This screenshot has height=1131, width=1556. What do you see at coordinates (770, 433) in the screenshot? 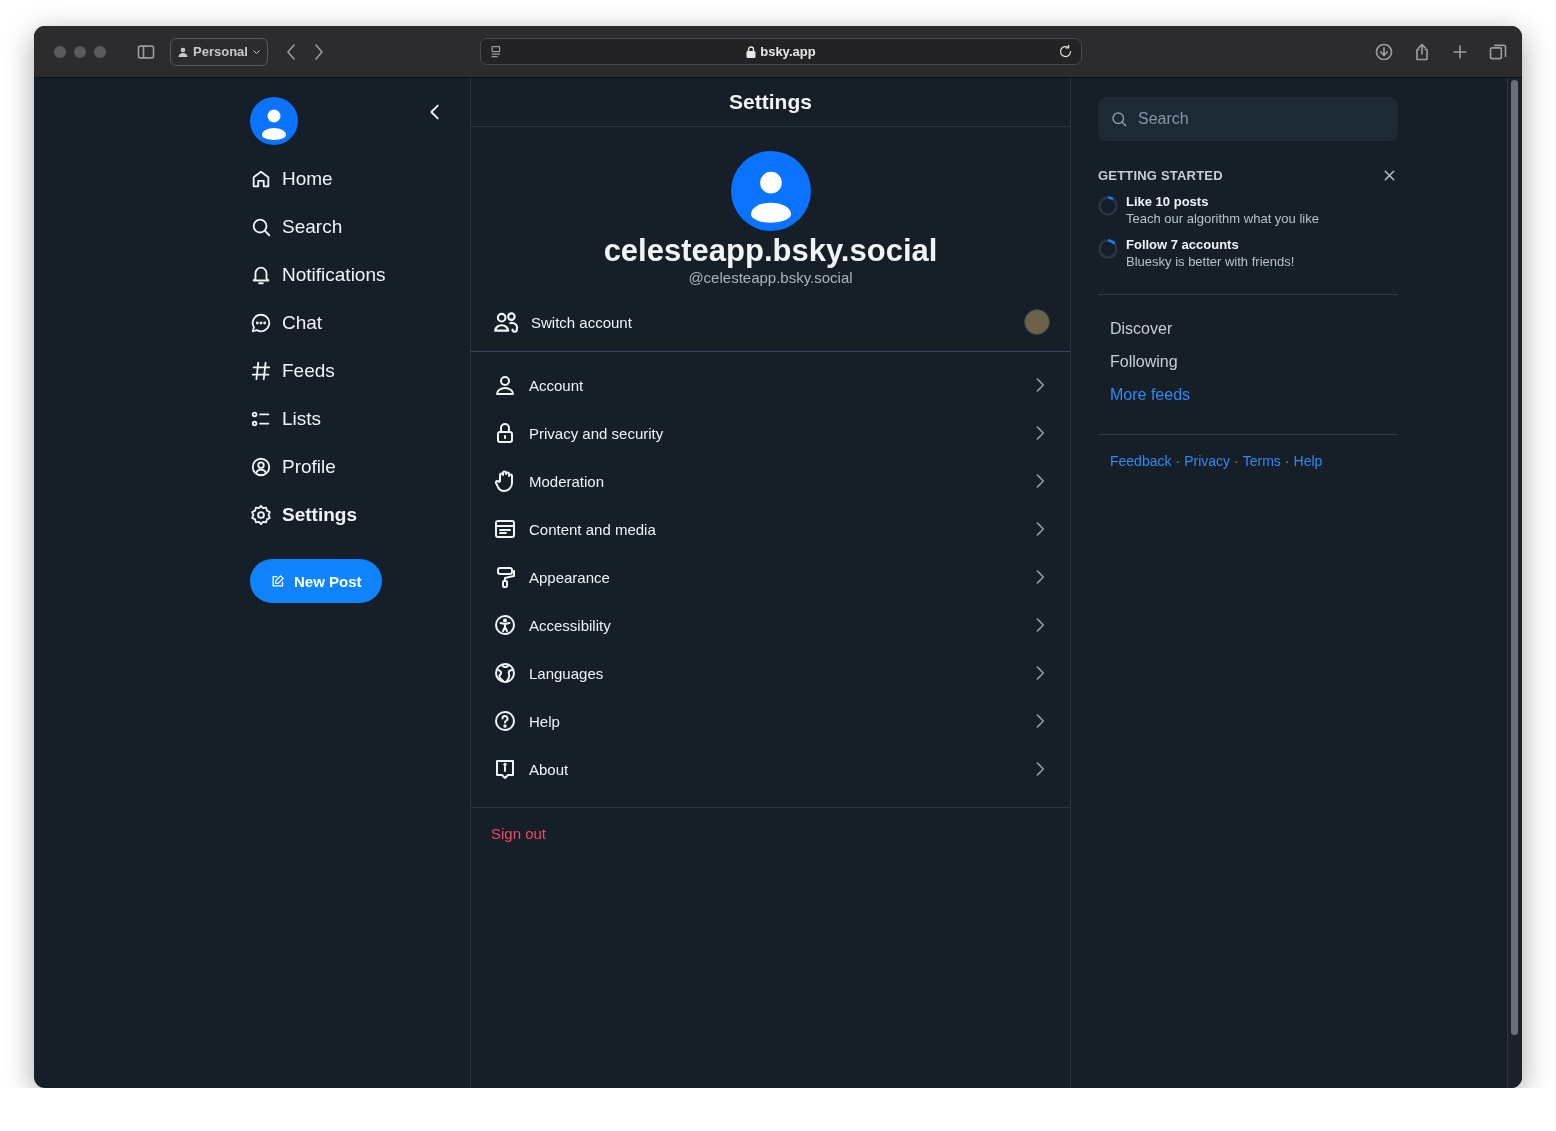
I see `settings-row: Privacy and security` at bounding box center [770, 433].